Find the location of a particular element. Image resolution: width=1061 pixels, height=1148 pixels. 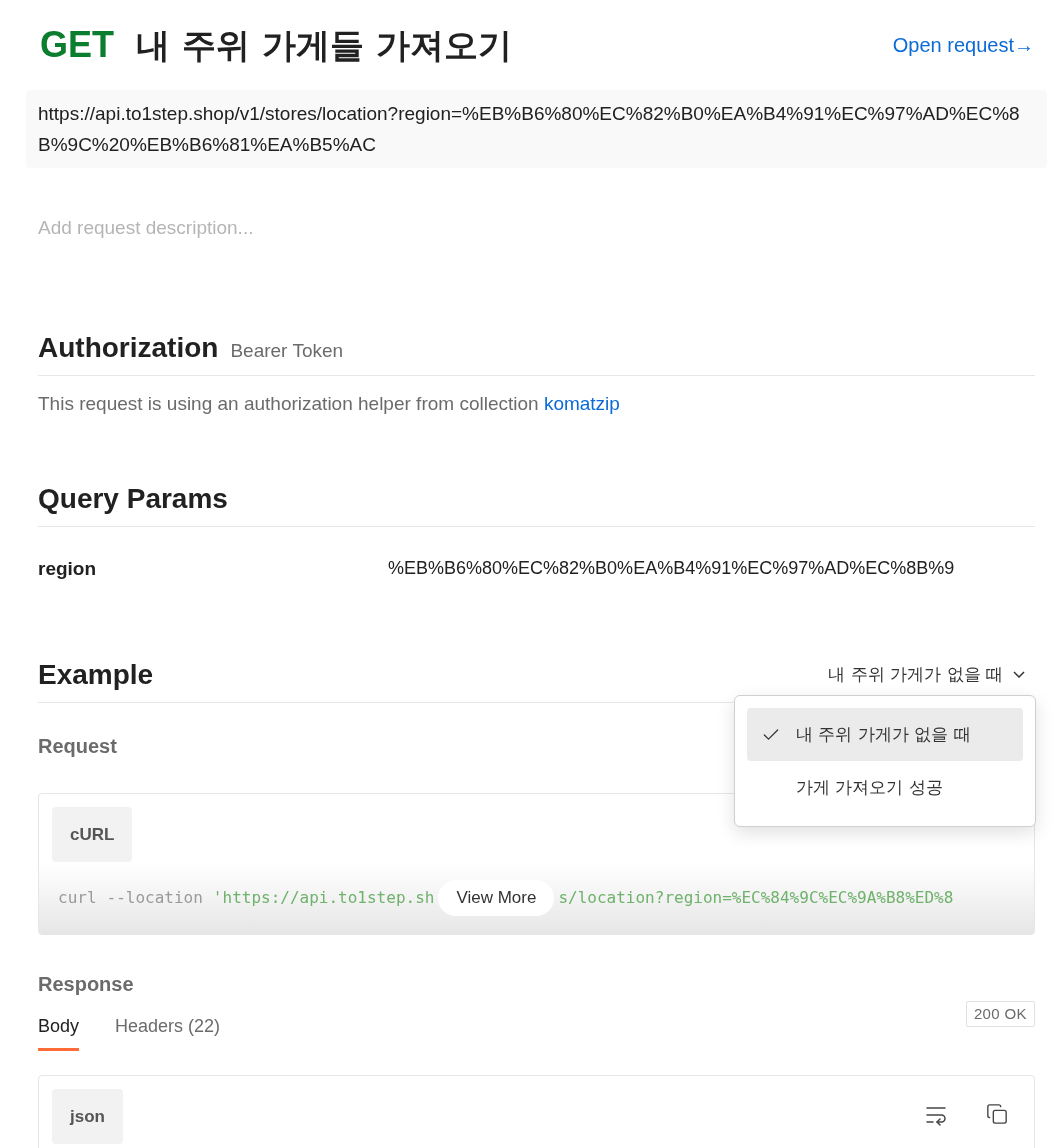

code-token: 'https://api.to1step.sh is located at coordinates (323, 897).